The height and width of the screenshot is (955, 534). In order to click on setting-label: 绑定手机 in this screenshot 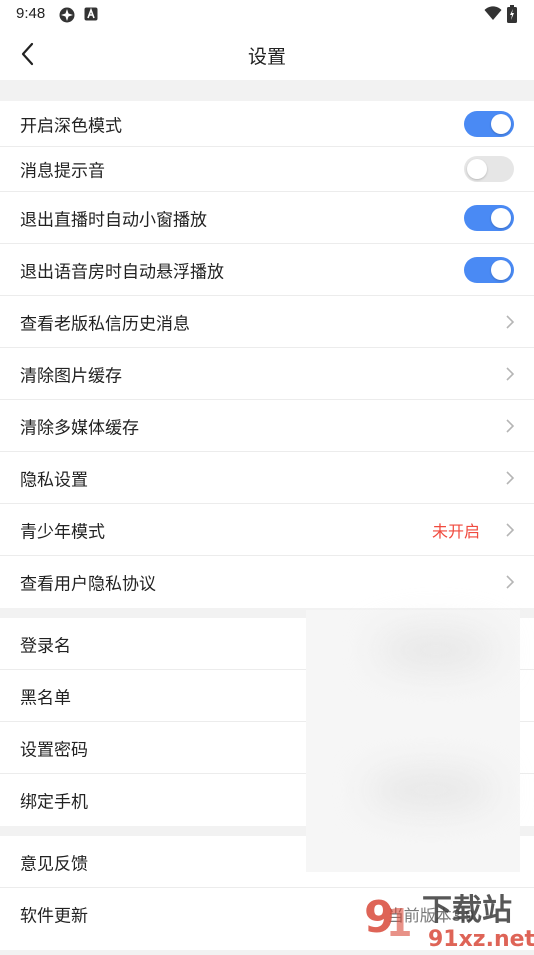, I will do `click(54, 802)`.